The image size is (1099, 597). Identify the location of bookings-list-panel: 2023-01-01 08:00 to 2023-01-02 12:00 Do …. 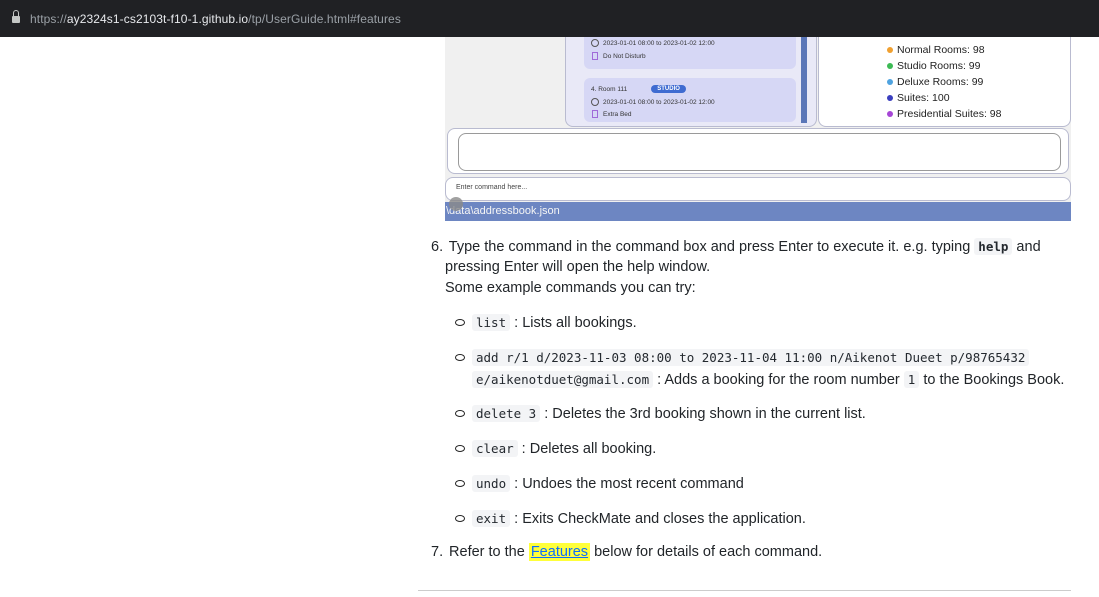
(691, 82).